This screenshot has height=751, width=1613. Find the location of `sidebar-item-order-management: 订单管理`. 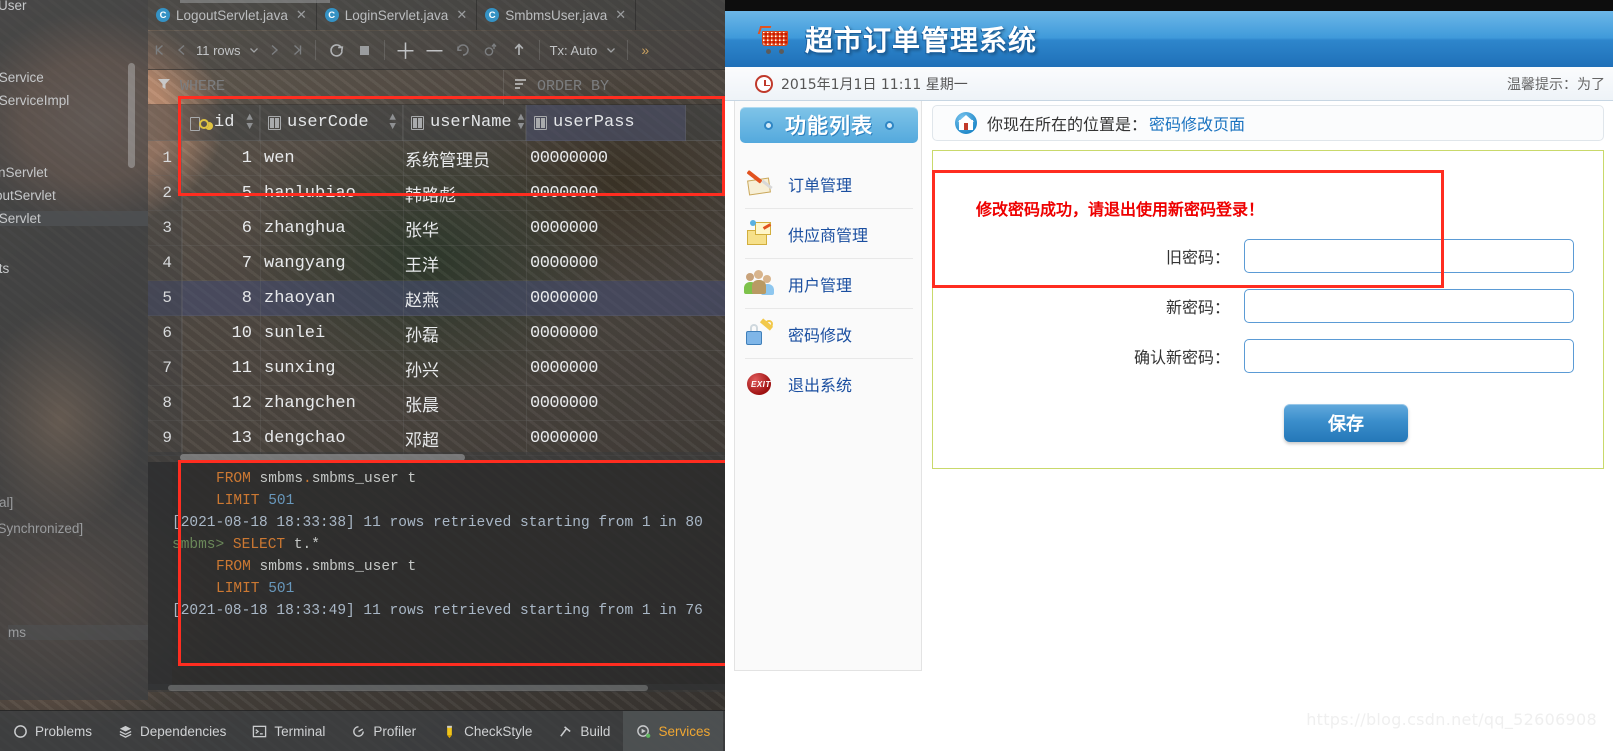

sidebar-item-order-management: 订单管理 is located at coordinates (829, 184).